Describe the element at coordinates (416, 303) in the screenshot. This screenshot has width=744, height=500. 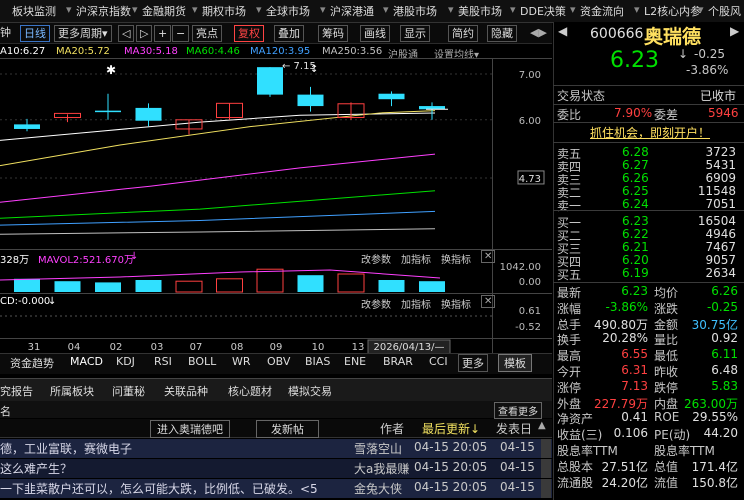
I see `macd-add-indicator: 加指标` at that location.